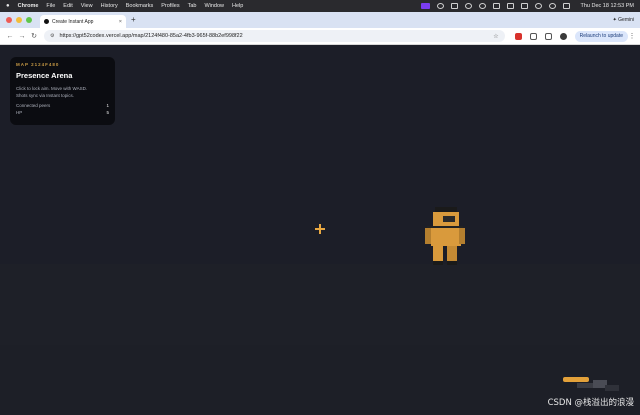 This screenshot has width=640, height=415. I want to click on tab-close-icon: ×, so click(120, 22).